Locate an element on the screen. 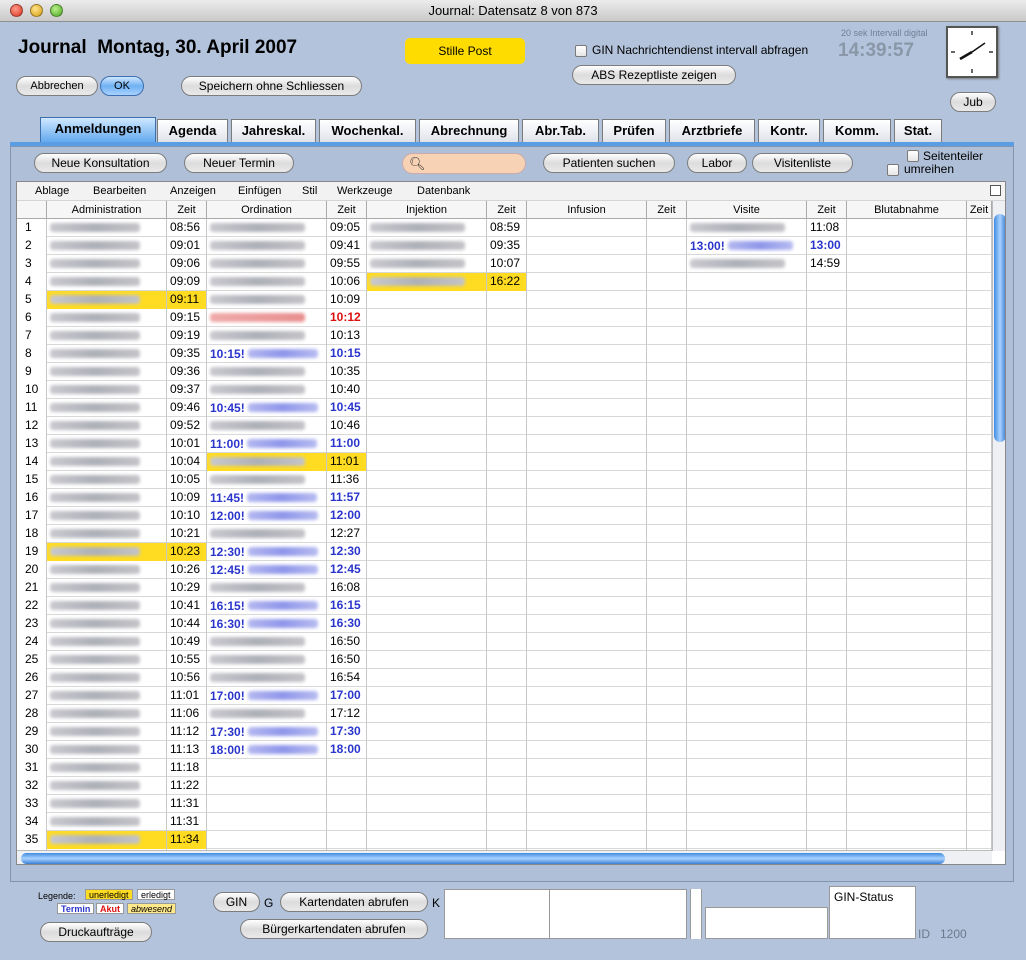 The width and height of the screenshot is (1026, 960). table-row: 10 09:37 10:40 is located at coordinates (504, 390).